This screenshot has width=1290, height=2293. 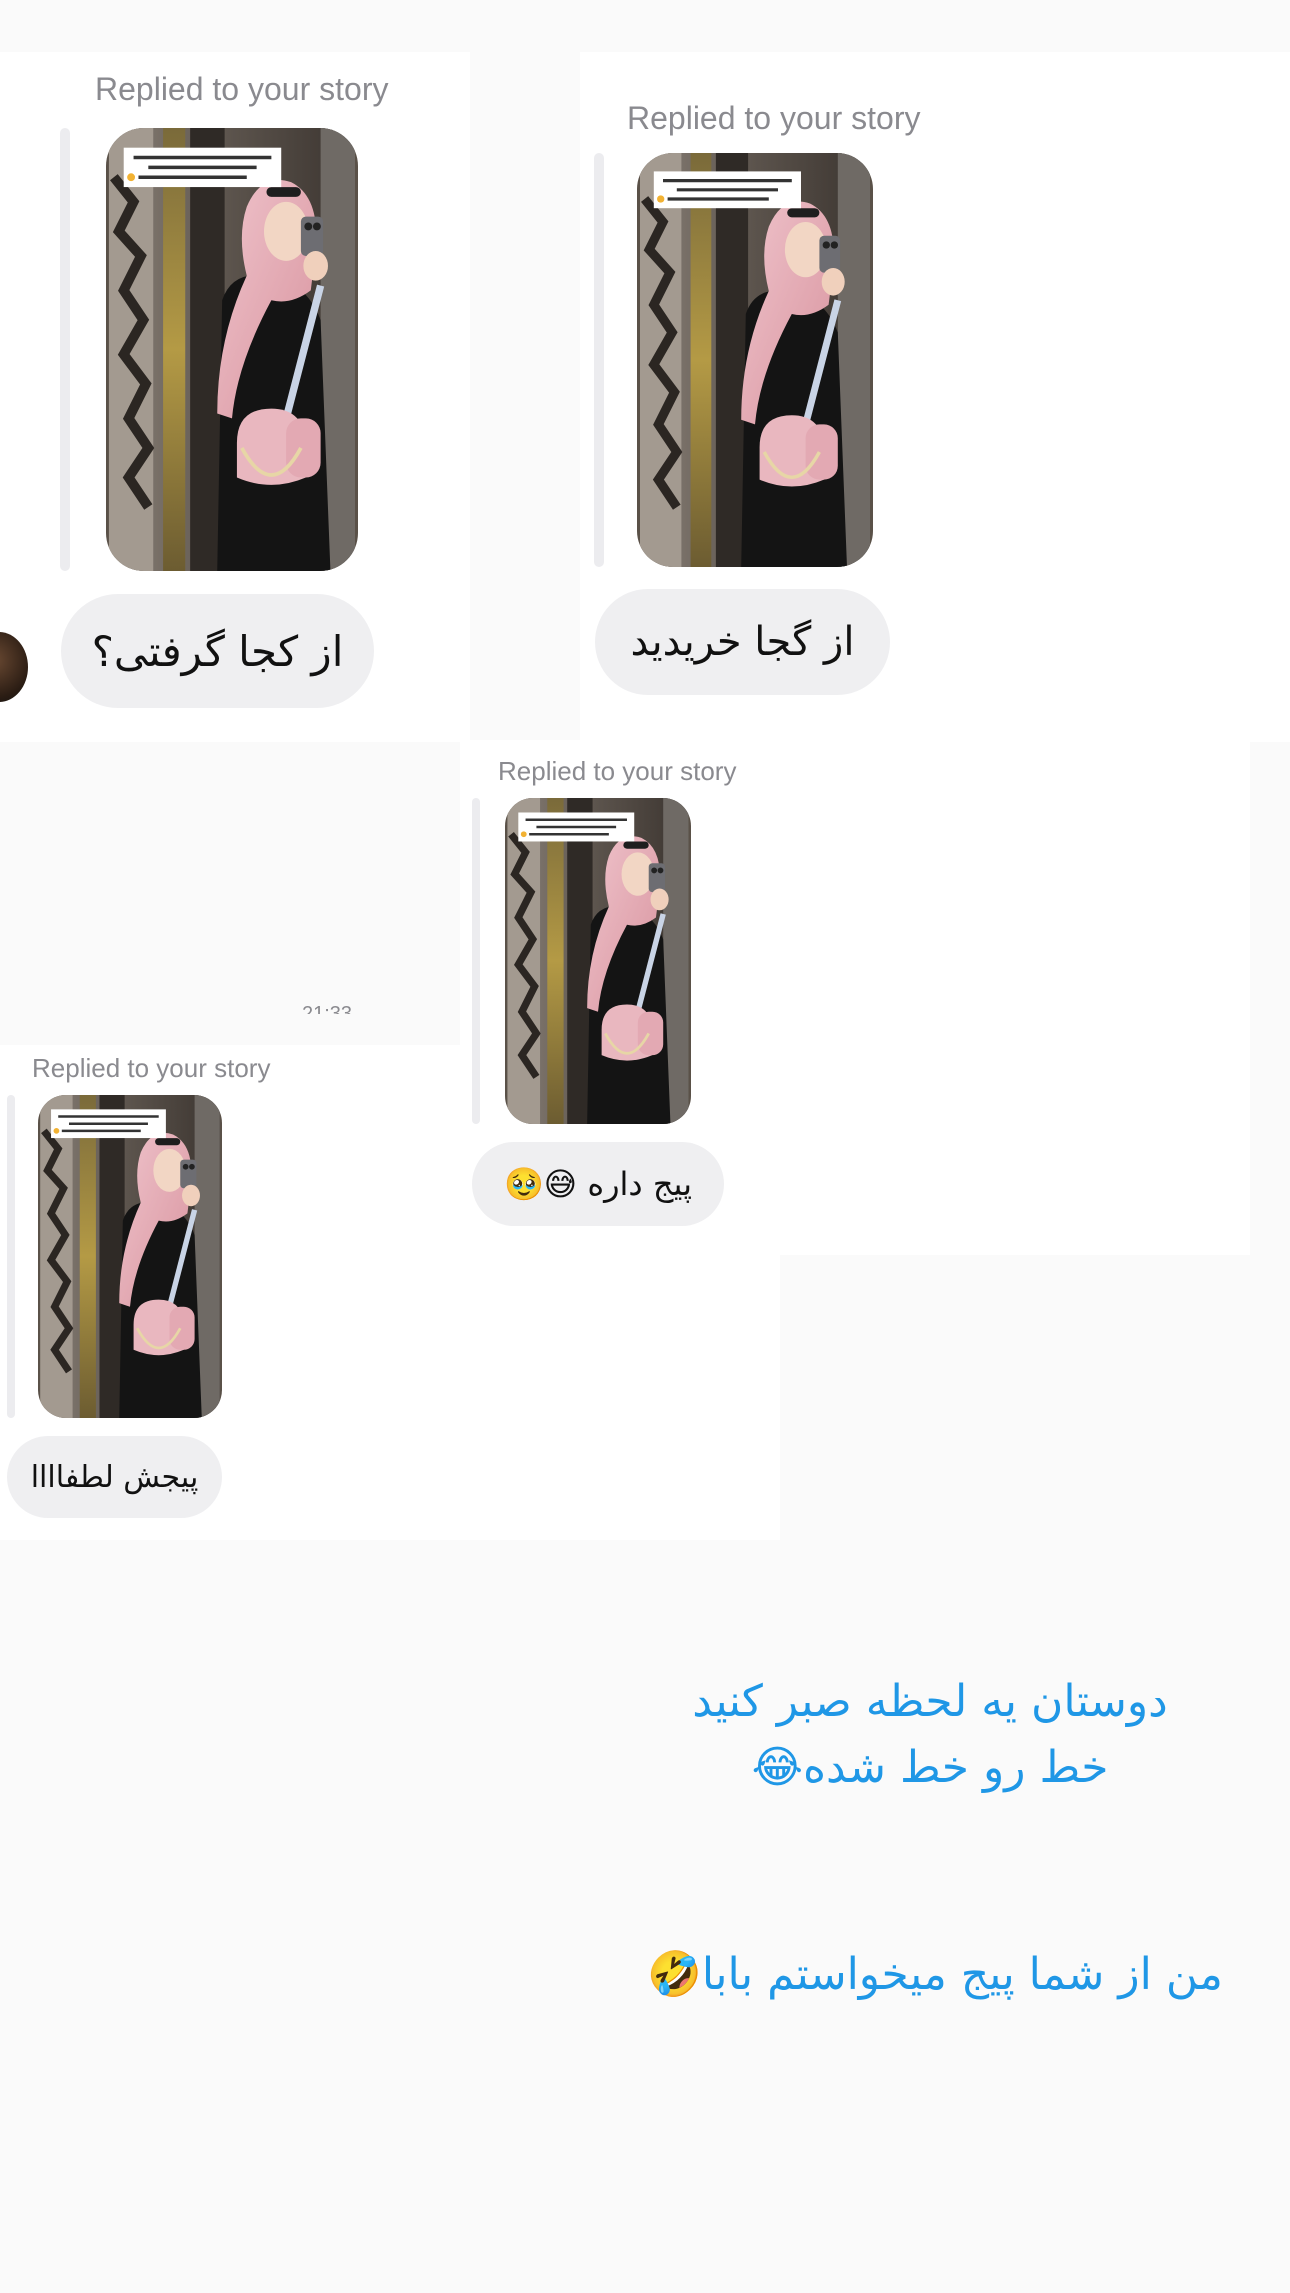 I want to click on timestamp: 21:33, so click(x=337, y=1009).